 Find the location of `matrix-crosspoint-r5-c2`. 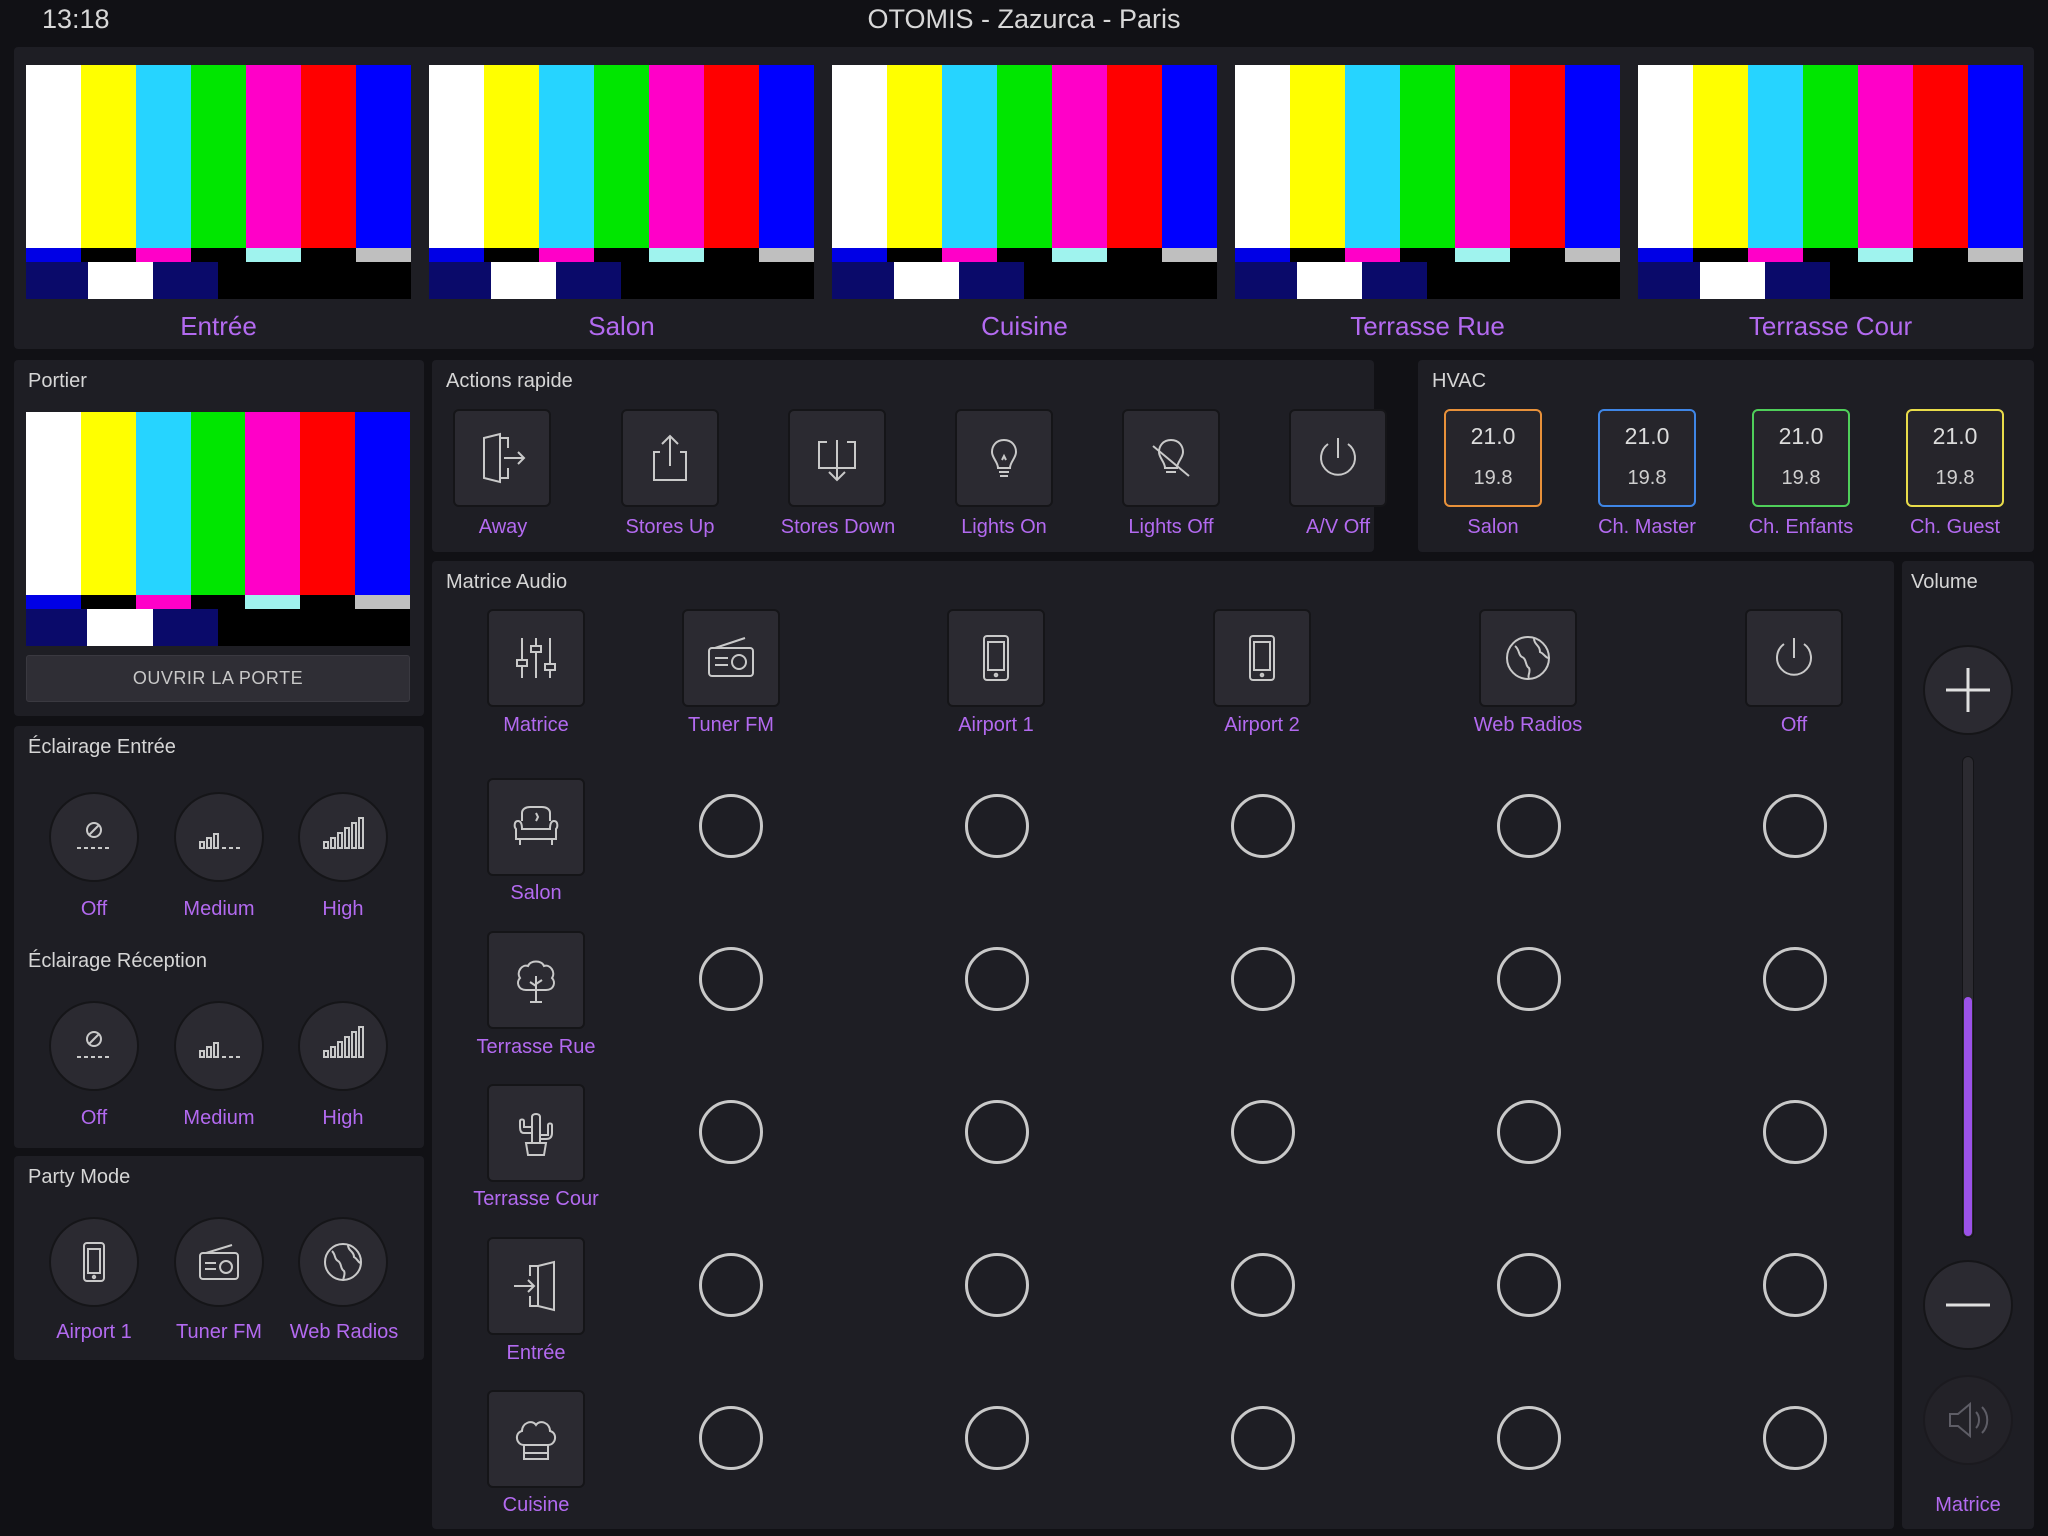

matrix-crosspoint-r5-c2 is located at coordinates (997, 1438).